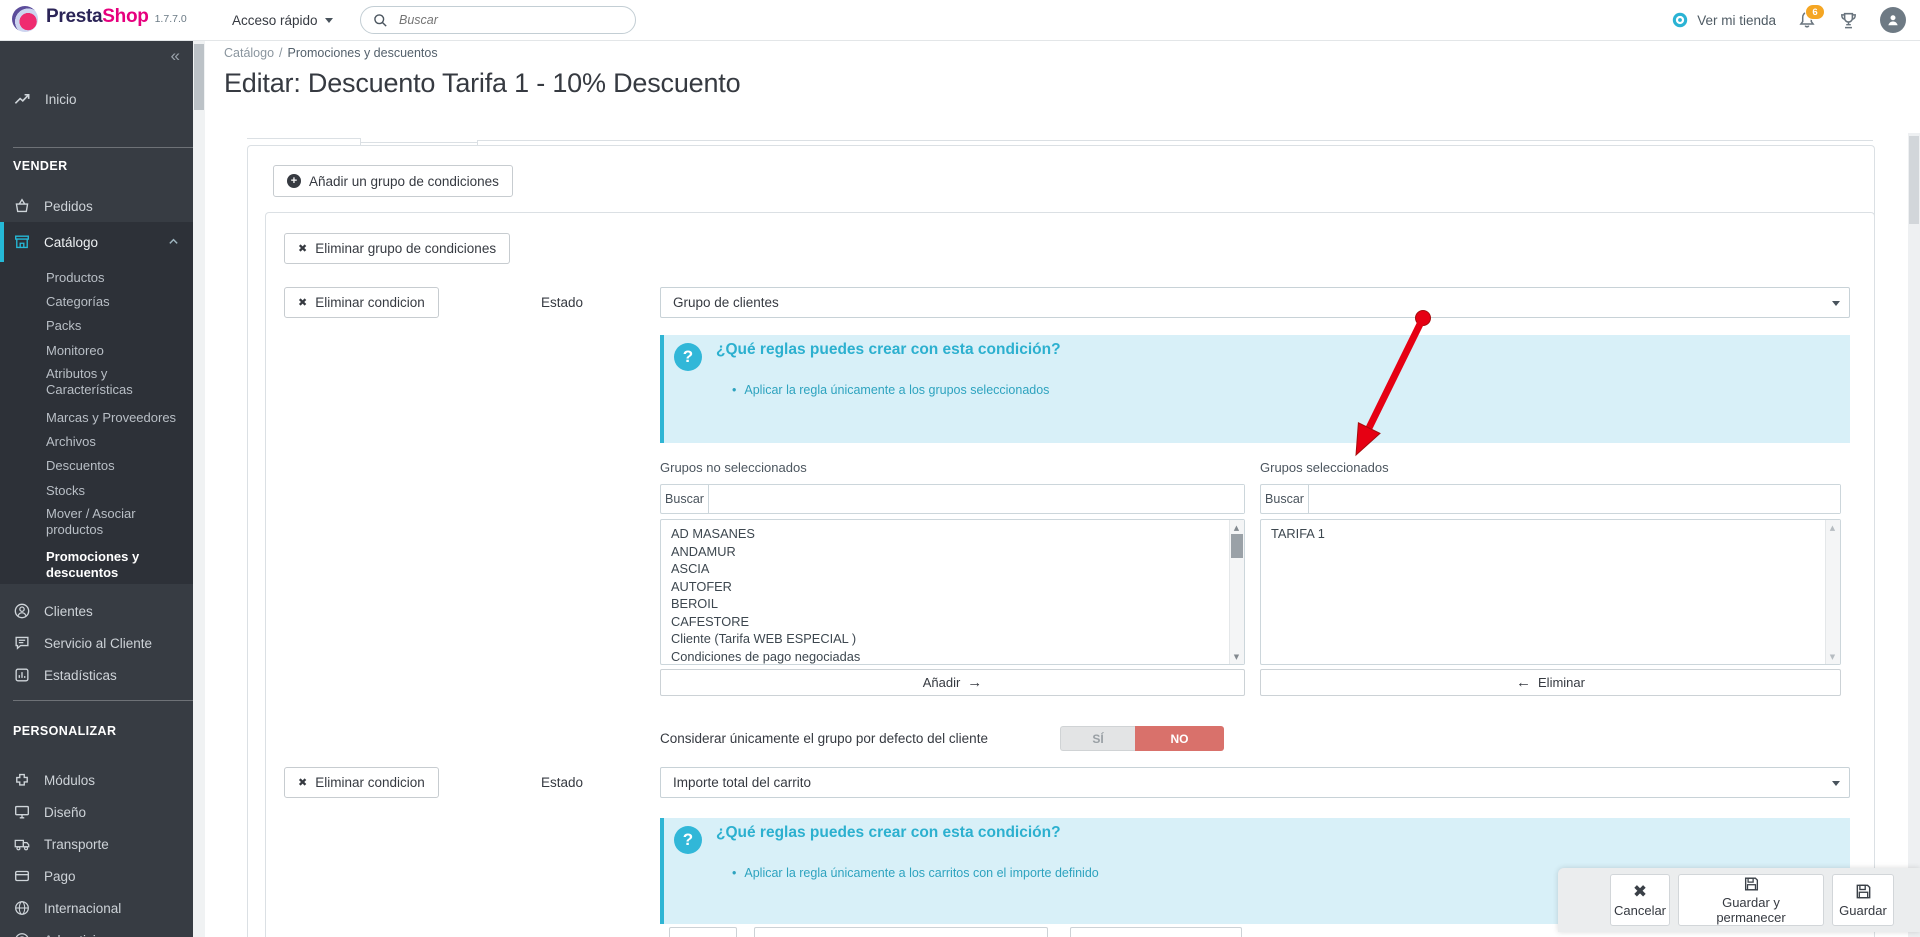  Describe the element at coordinates (952, 552) in the screenshot. I see `list-item: ANDAMUR` at that location.